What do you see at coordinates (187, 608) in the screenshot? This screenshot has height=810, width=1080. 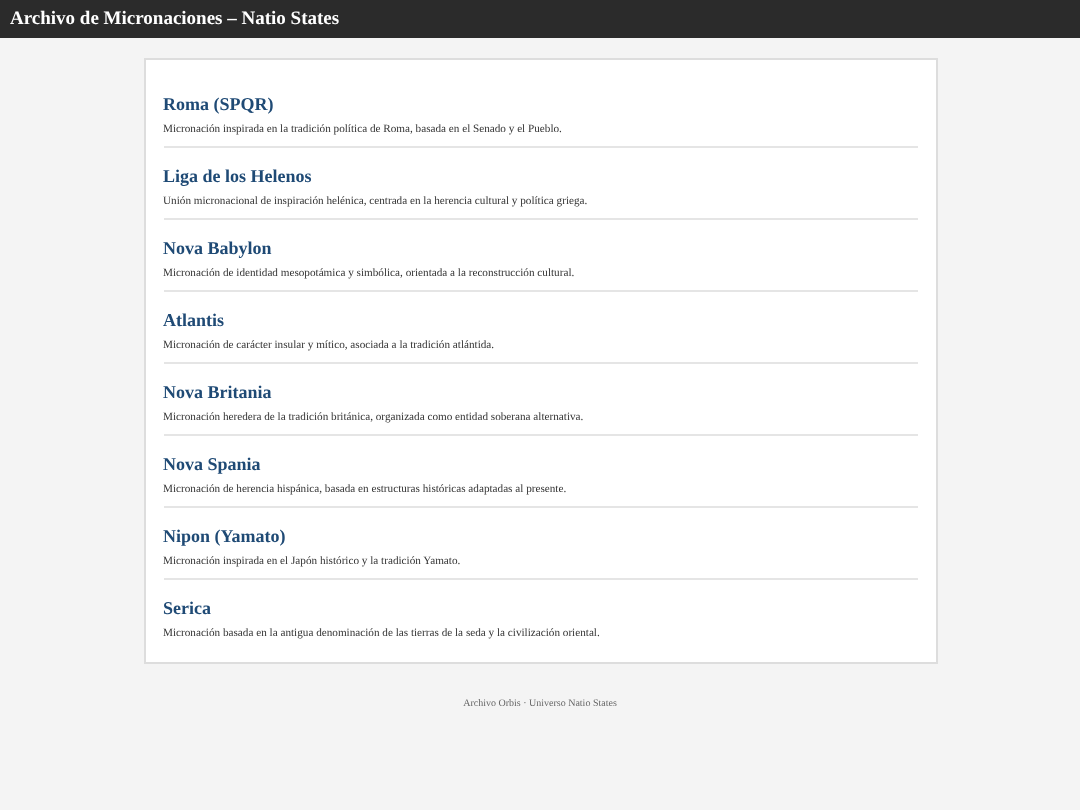 I see `entry-title-link: Serica` at bounding box center [187, 608].